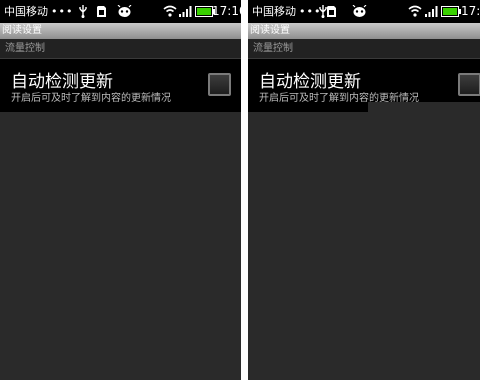  What do you see at coordinates (226, 11) in the screenshot?
I see `clock: 17:10` at bounding box center [226, 11].